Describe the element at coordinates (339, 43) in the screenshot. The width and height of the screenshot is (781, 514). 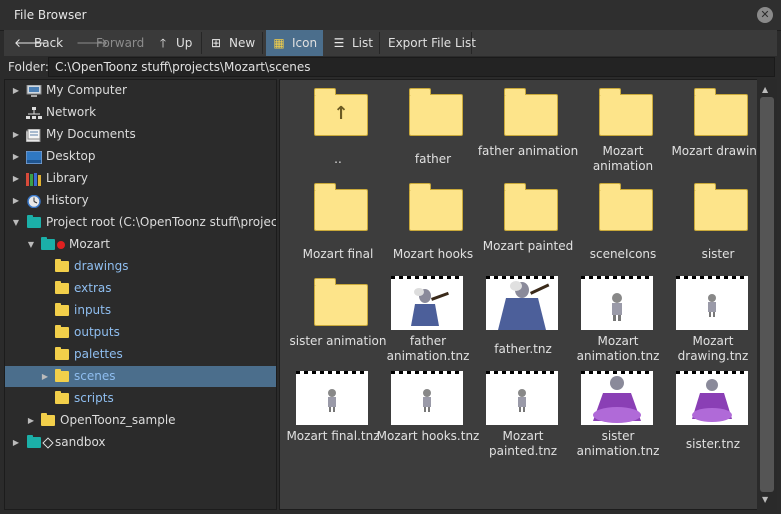
I see `list-icon: ☰` at that location.